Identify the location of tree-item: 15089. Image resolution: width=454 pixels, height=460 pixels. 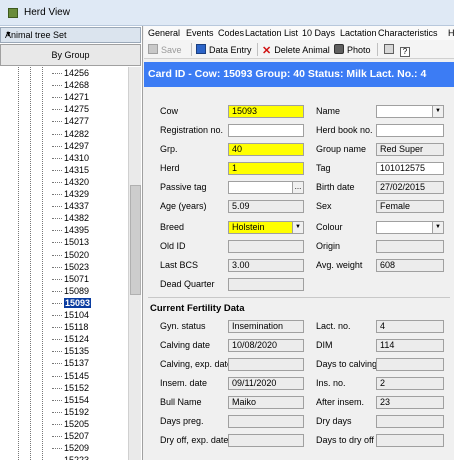
(71, 291).